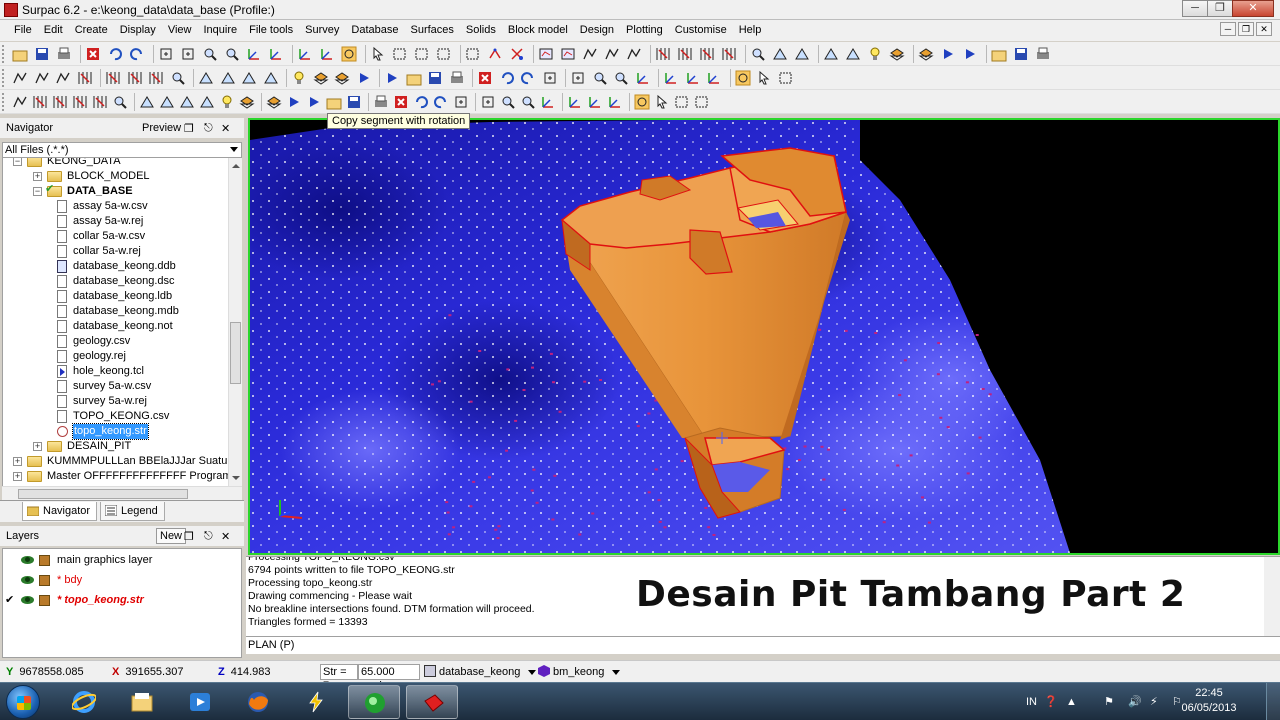  Describe the element at coordinates (115, 311) in the screenshot. I see `tree-item: database_keong.mdb` at that location.